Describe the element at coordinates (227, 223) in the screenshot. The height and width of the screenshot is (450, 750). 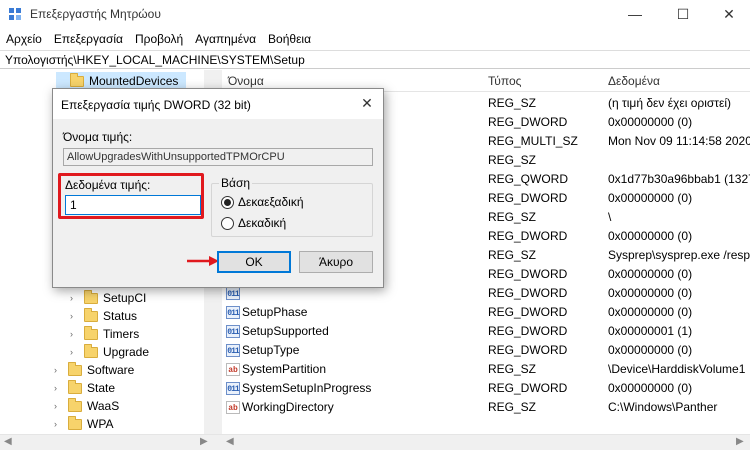
I see `radio-unselected-icon` at that location.